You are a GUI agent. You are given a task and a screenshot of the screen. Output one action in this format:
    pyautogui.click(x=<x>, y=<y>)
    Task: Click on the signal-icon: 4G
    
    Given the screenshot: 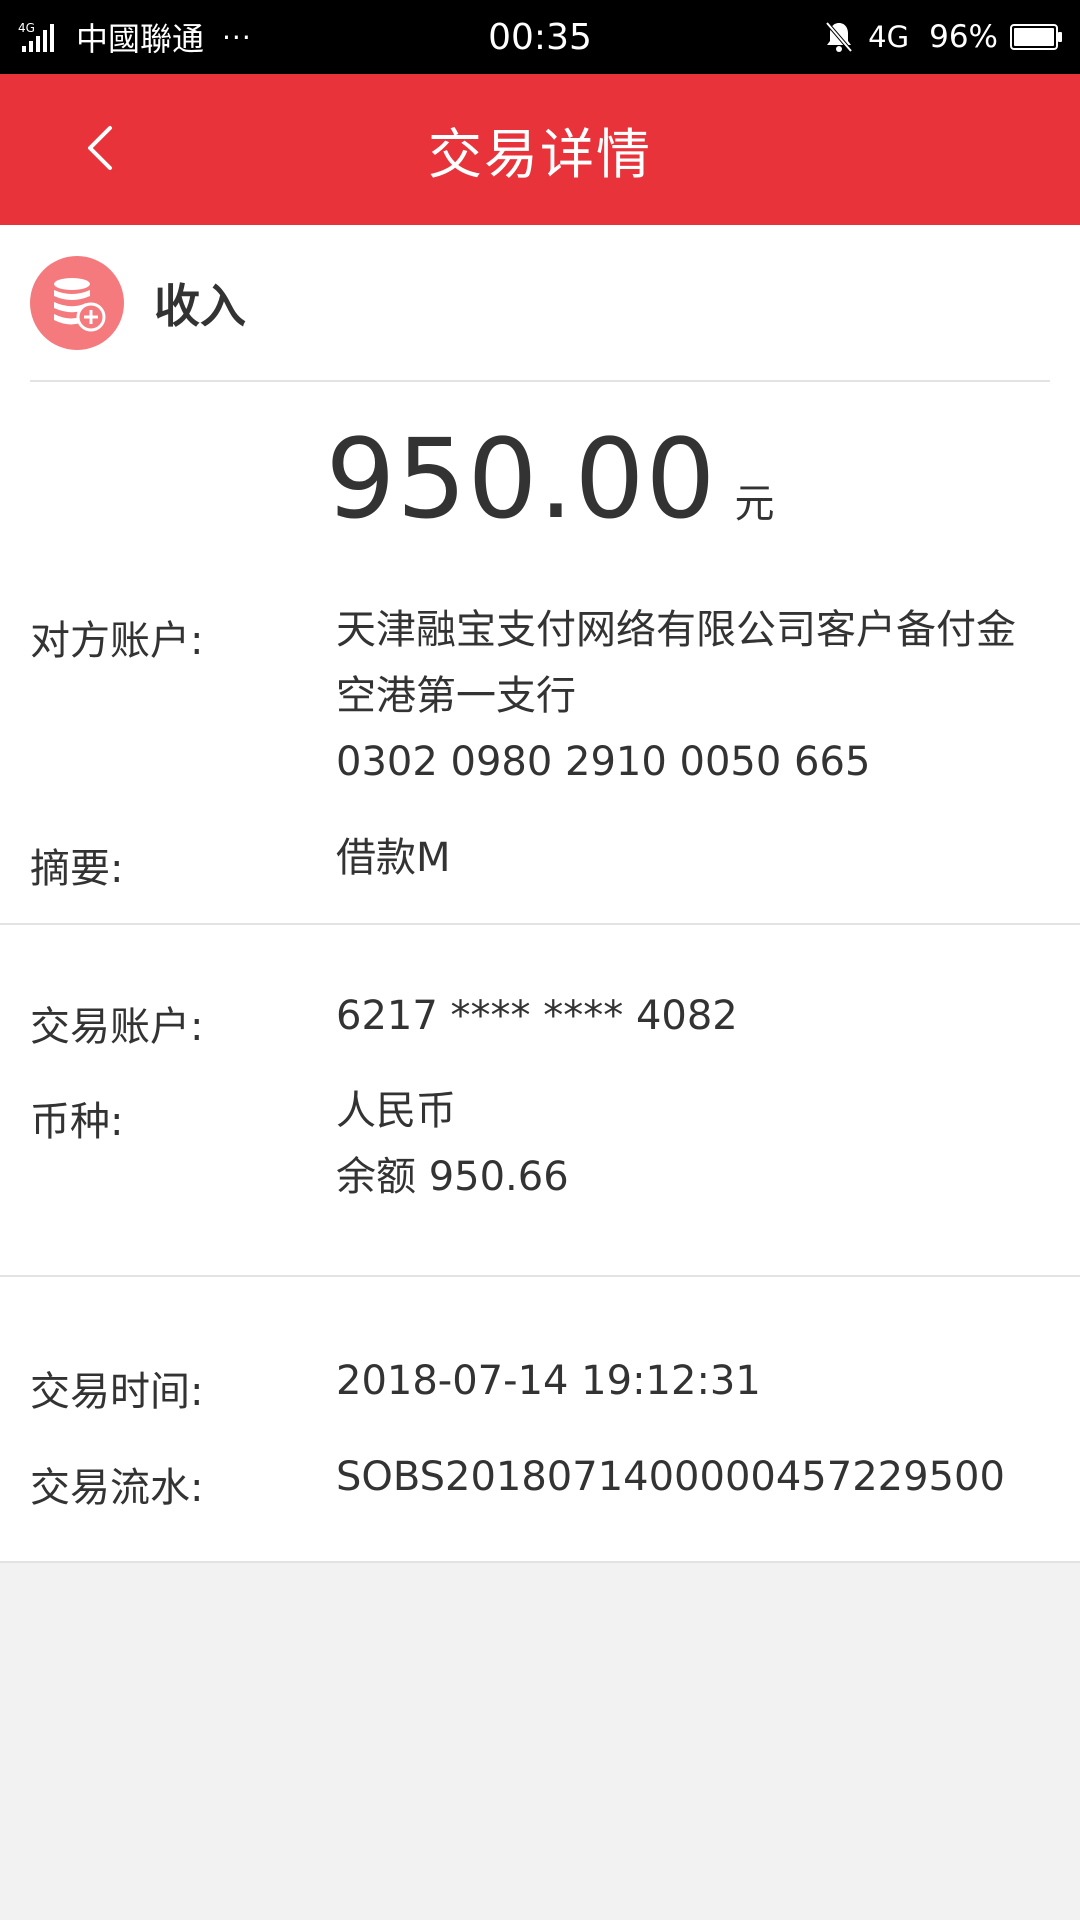 What is the action you would take?
    pyautogui.click(x=36, y=36)
    